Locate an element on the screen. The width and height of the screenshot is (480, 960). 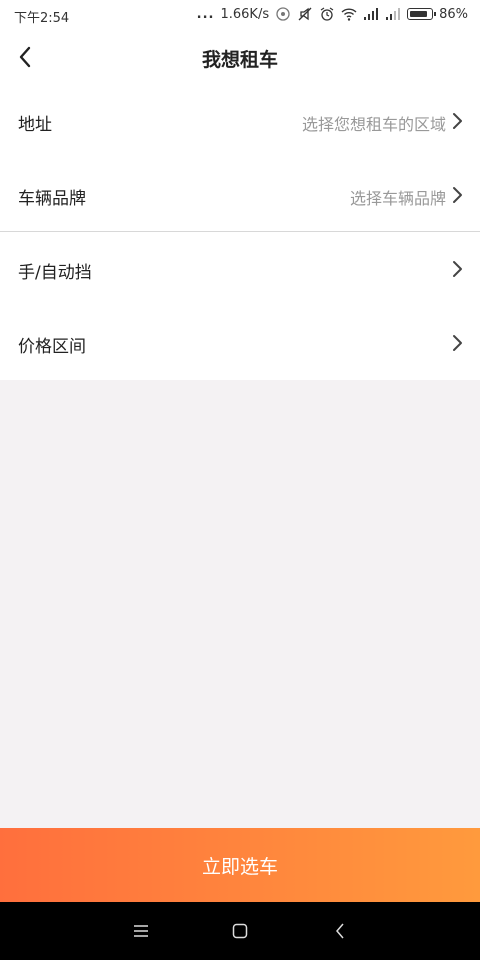
select-car-button: 立即选车 is located at coordinates (240, 865).